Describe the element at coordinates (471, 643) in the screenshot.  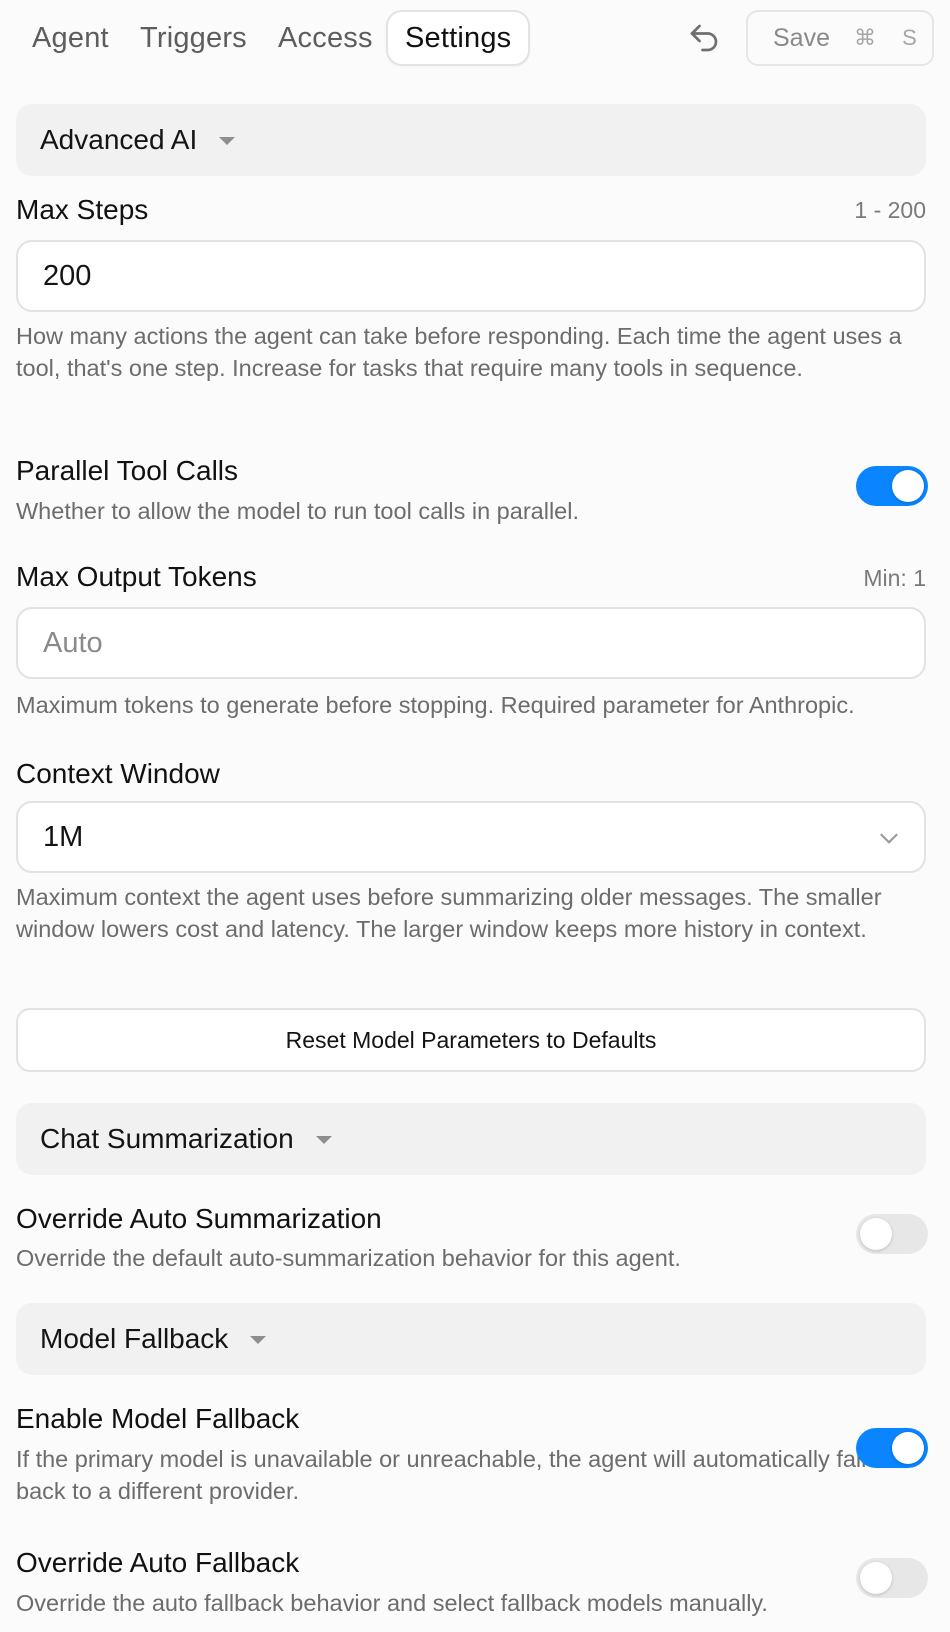
I see `max-output-tokens-input: Auto` at that location.